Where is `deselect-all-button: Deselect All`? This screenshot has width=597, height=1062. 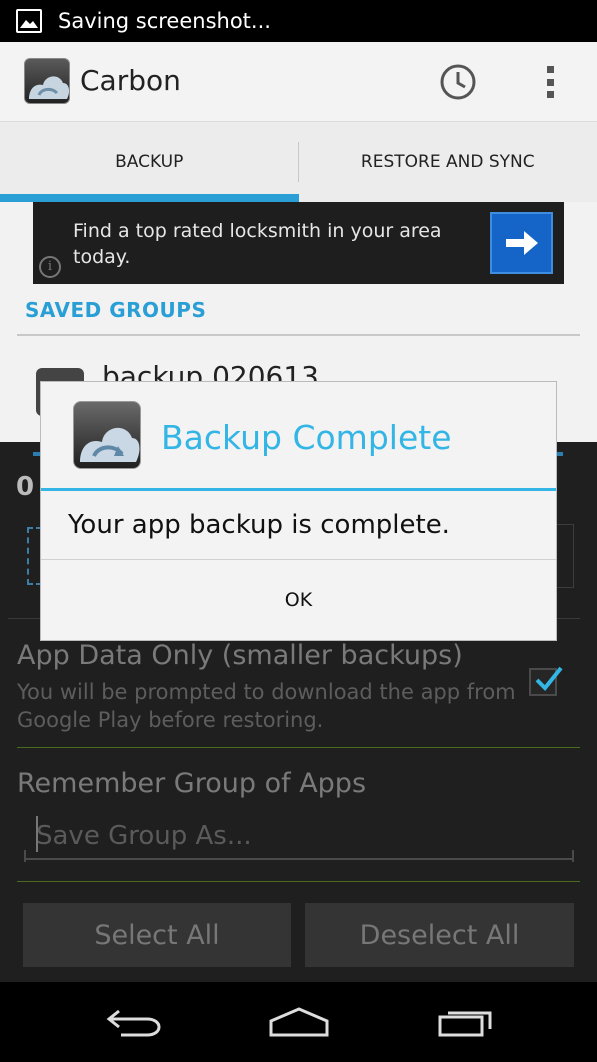
deselect-all-button: Deselect All is located at coordinates (439, 935).